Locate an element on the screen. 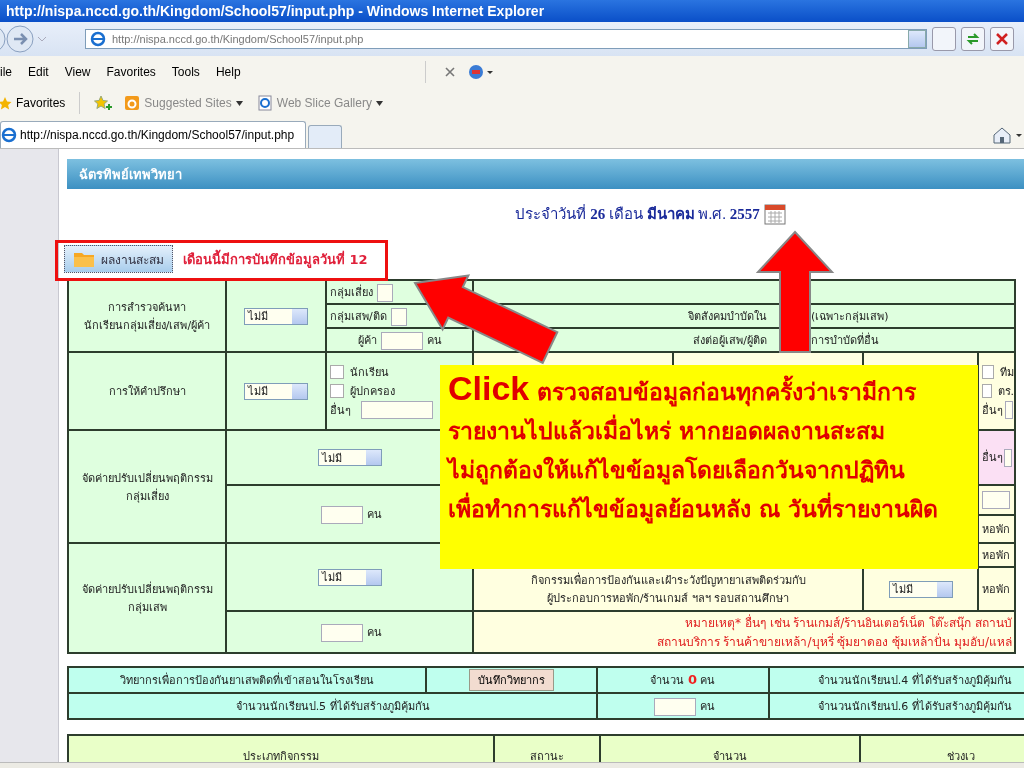  globe-icon is located at coordinates (480, 72).